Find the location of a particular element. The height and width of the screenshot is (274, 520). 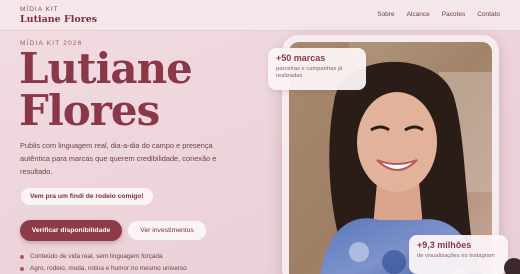

brand-logo: MÍDIA KIT Lutiane Flores is located at coordinates (58, 15).